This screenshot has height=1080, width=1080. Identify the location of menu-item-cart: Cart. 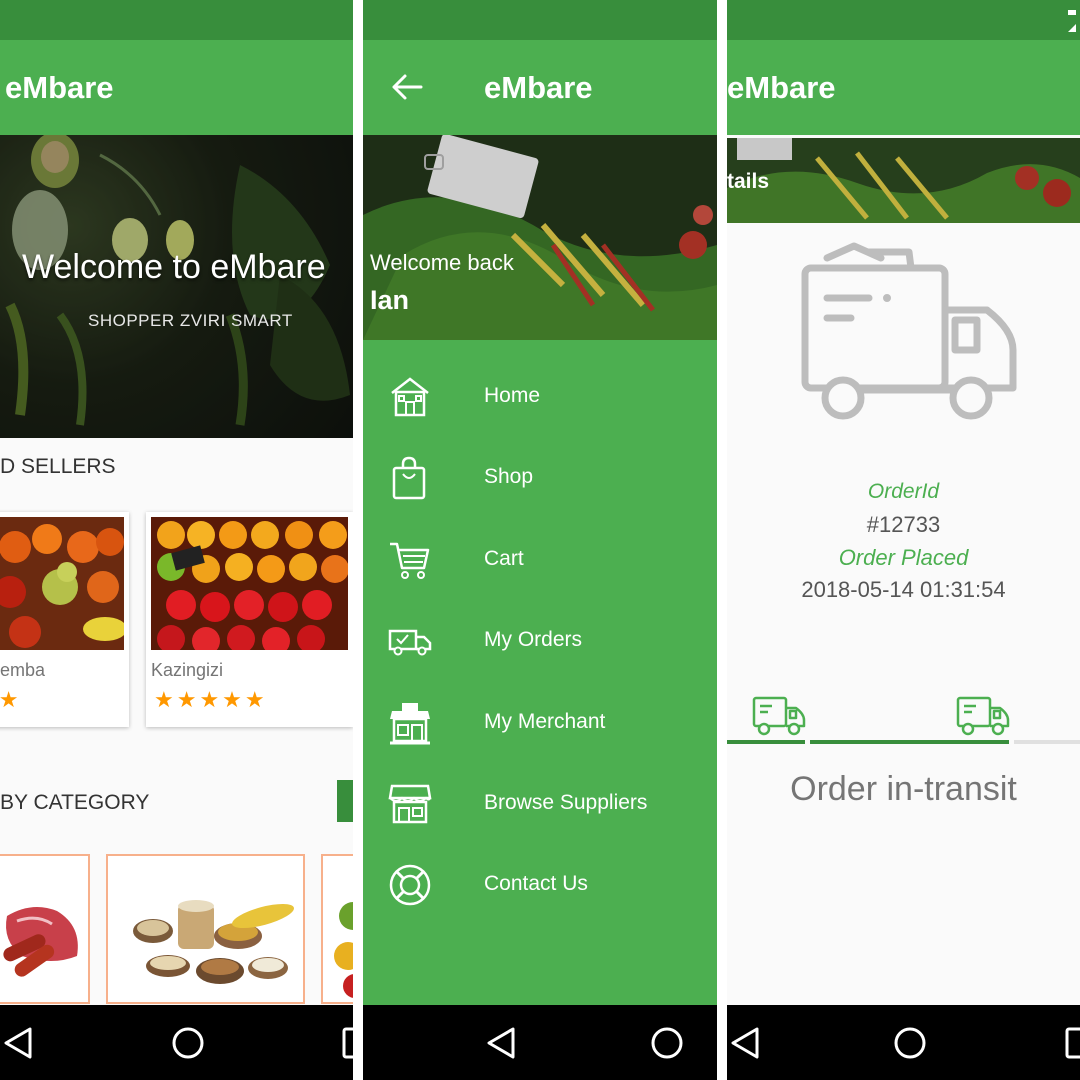
(540, 558).